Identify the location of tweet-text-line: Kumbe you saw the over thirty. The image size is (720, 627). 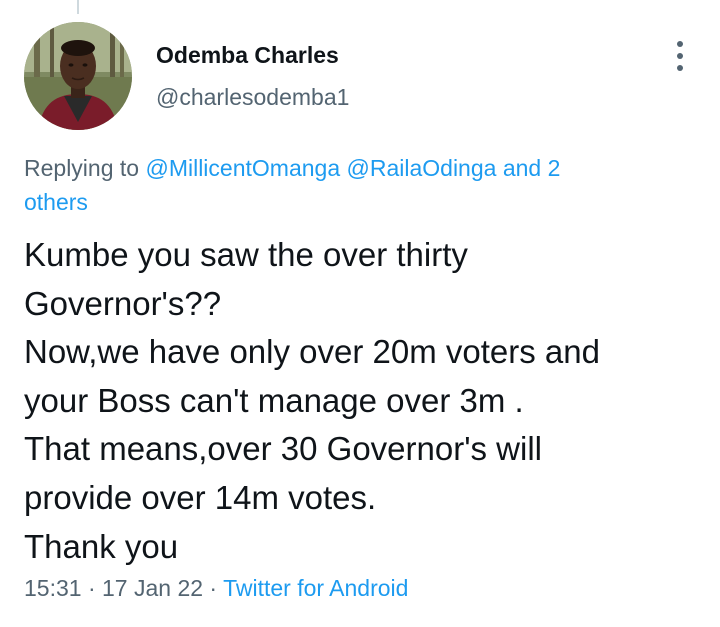
(246, 254).